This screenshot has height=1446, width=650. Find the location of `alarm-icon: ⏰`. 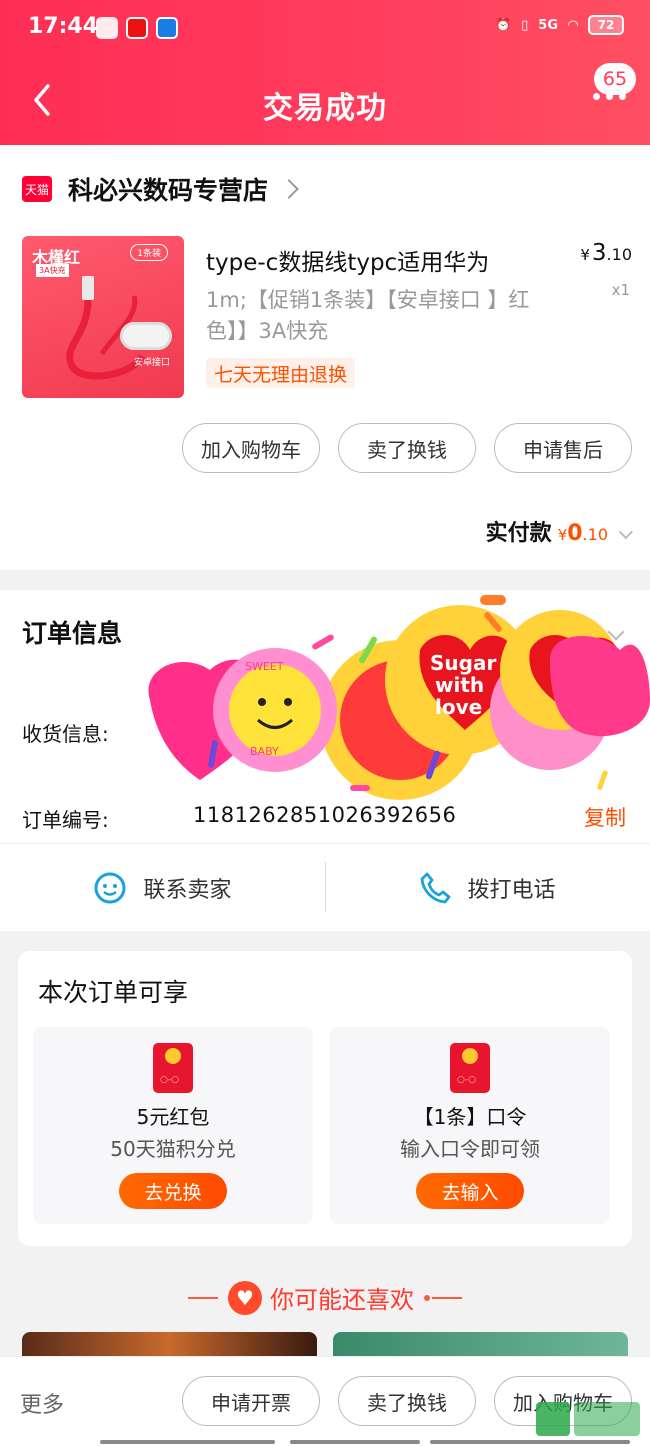

alarm-icon: ⏰ is located at coordinates (503, 25).